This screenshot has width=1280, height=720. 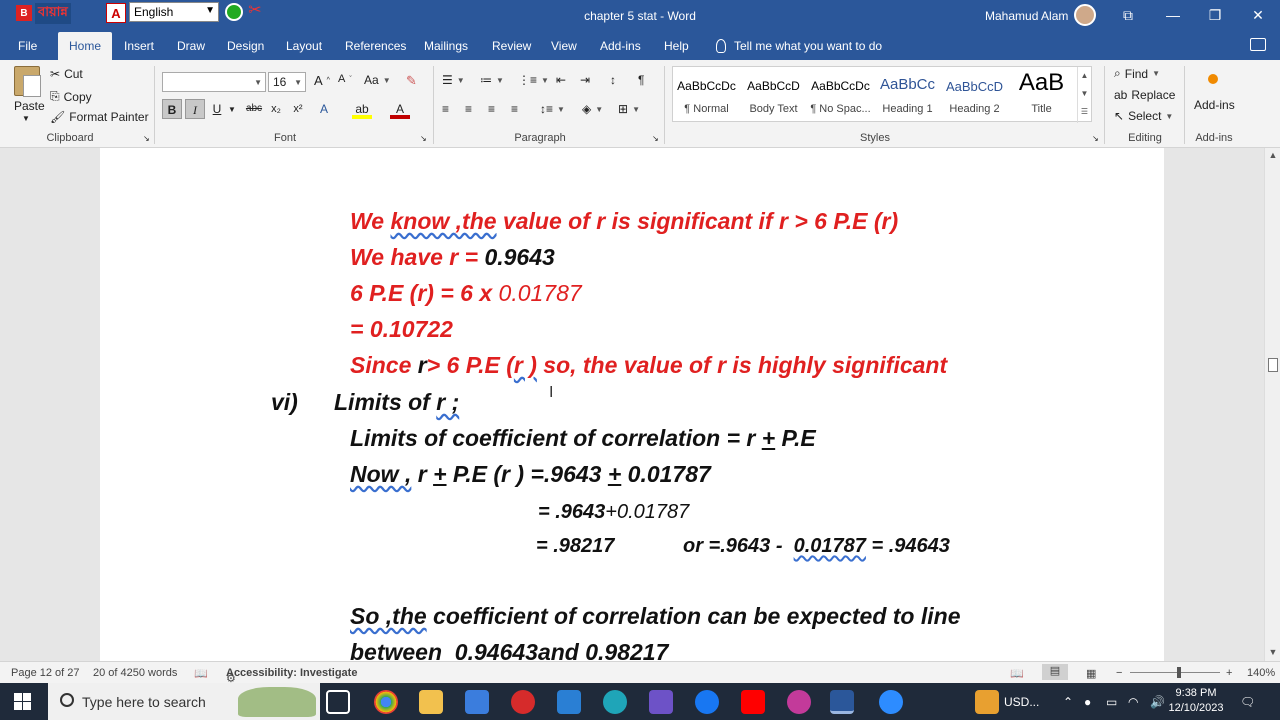 What do you see at coordinates (29, 106) in the screenshot?
I see `paste-button: Paste` at bounding box center [29, 106].